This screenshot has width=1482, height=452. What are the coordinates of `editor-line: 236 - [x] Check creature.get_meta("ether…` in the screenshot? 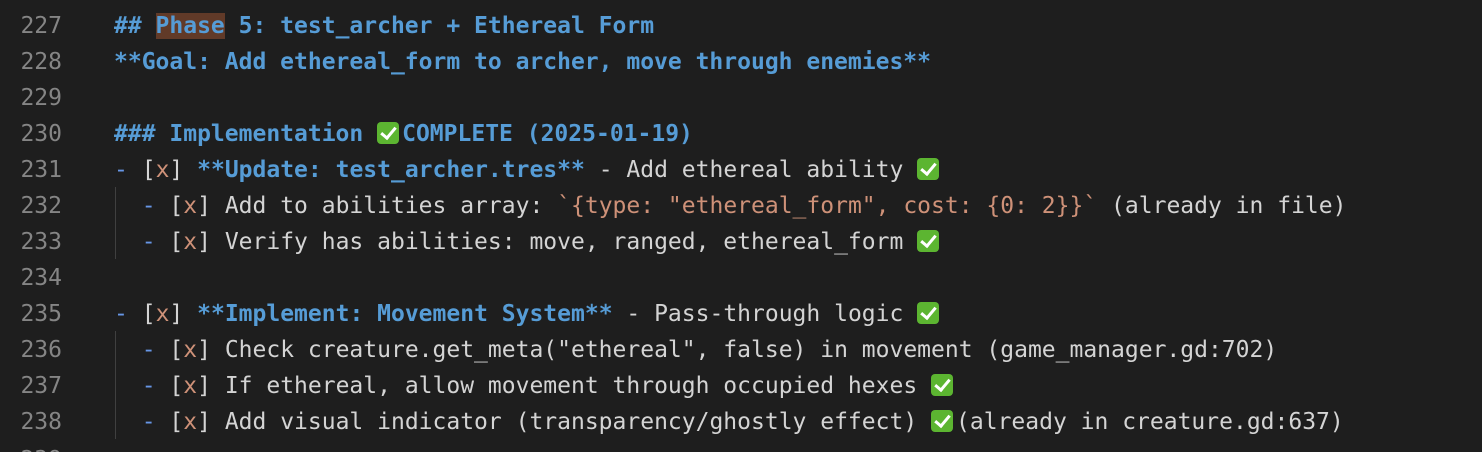 It's located at (741, 350).